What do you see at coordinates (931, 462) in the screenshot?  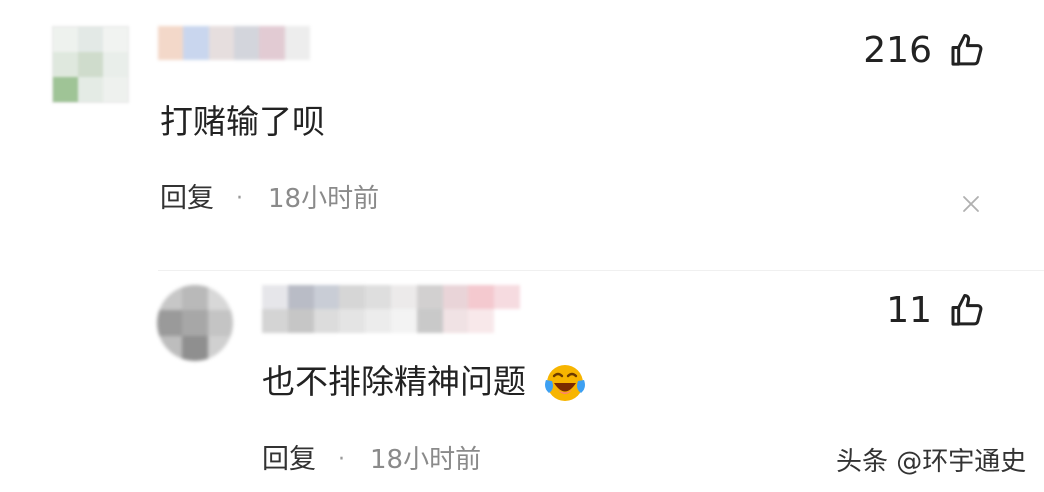 I see `watermark: 头条 @环宇通史` at bounding box center [931, 462].